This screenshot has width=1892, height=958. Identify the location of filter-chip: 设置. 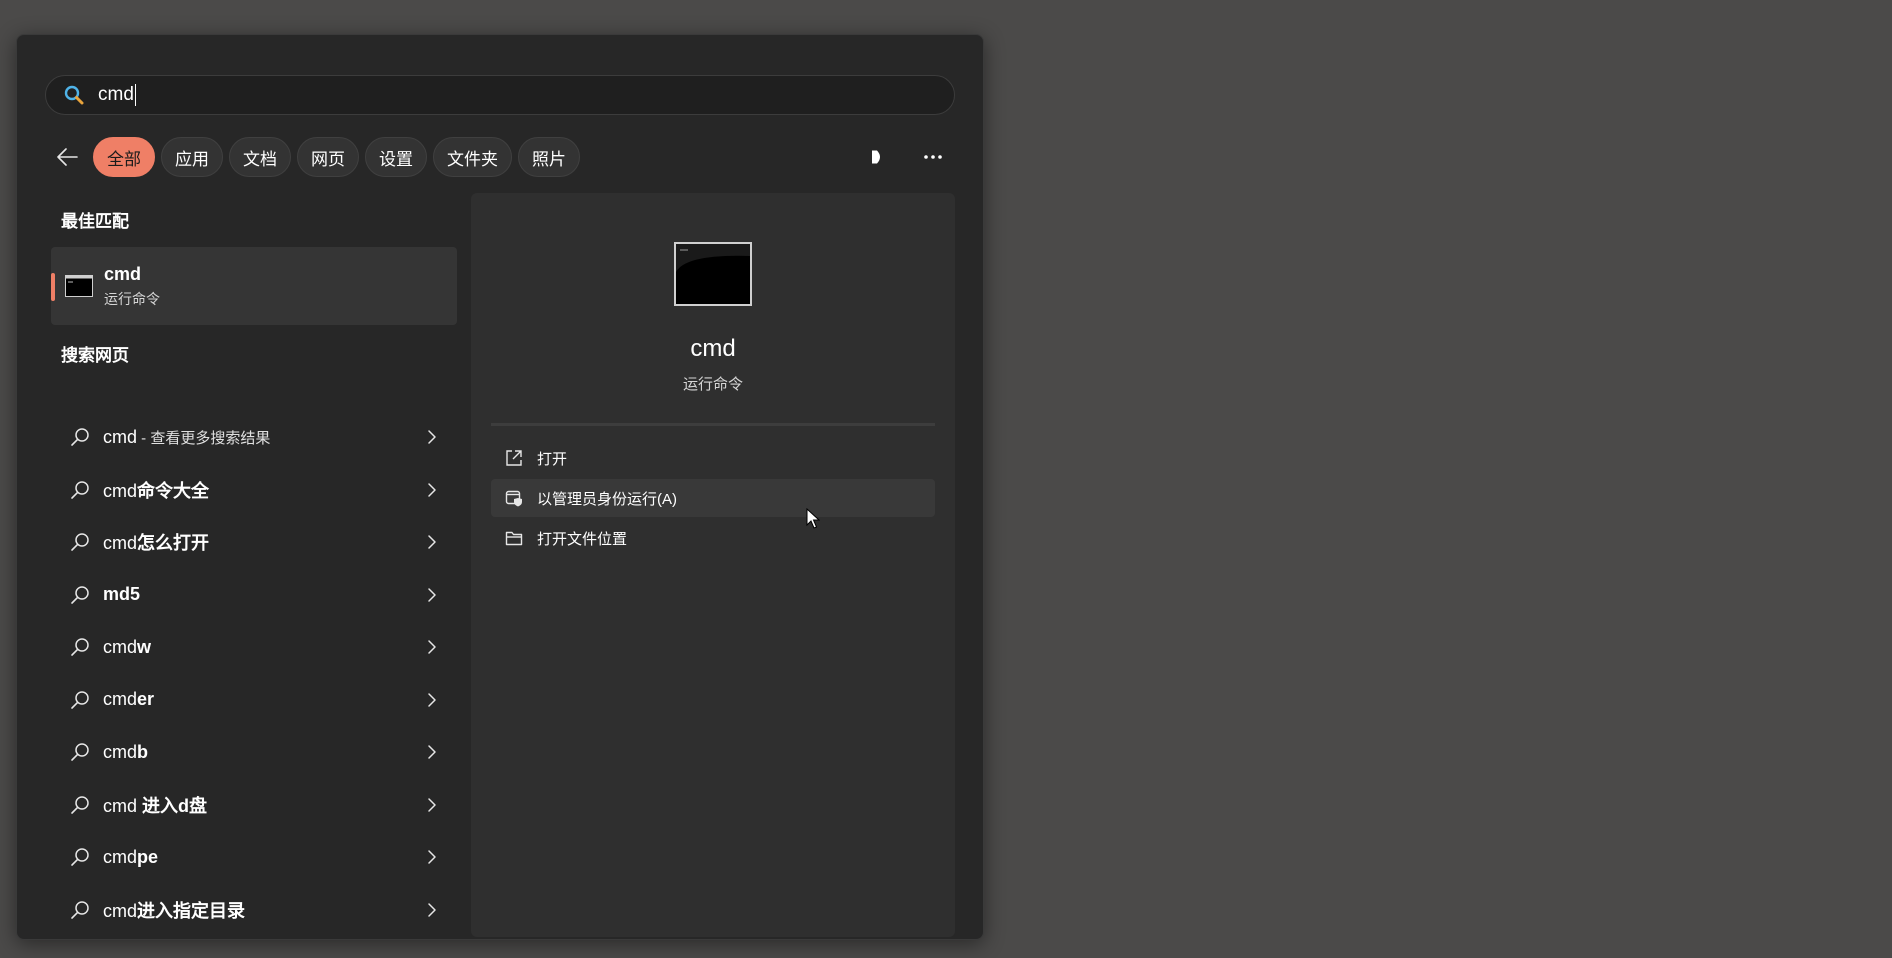
(396, 157).